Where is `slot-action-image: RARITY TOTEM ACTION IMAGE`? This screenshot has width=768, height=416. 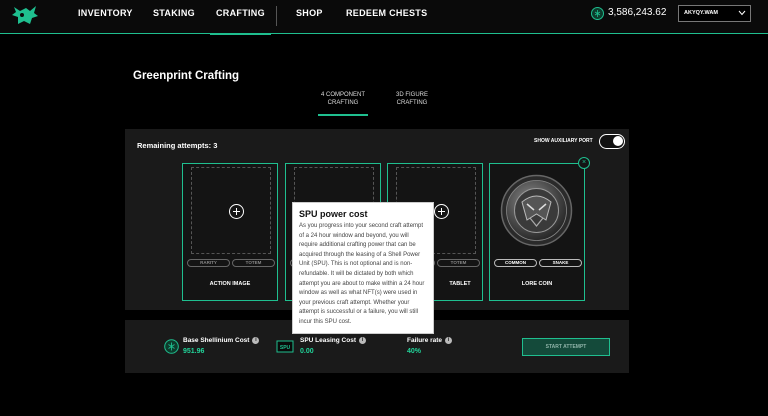 slot-action-image: RARITY TOTEM ACTION IMAGE is located at coordinates (230, 232).